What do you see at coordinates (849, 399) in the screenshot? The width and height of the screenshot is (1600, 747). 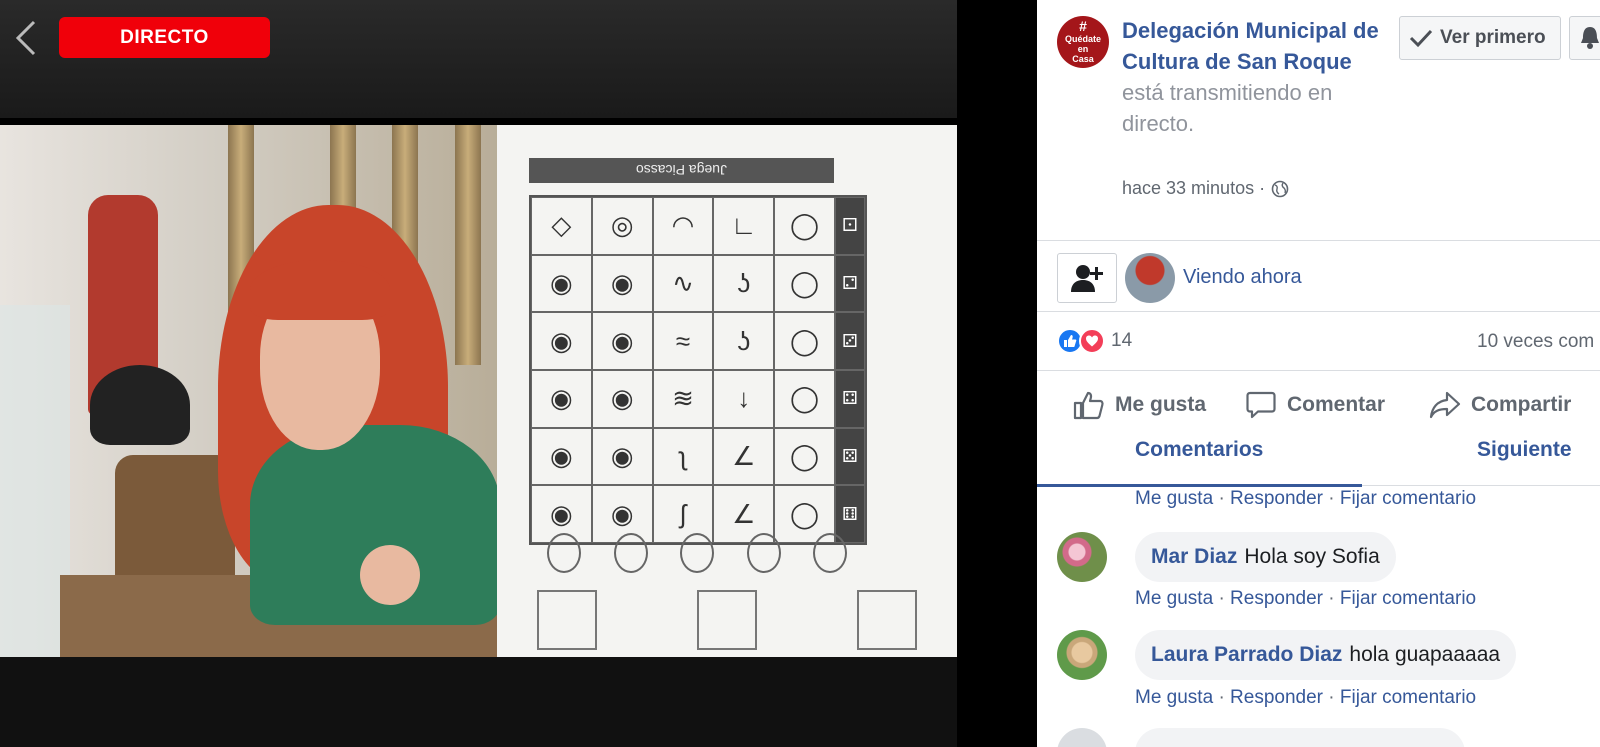 I see `die-icon: ⚃` at bounding box center [849, 399].